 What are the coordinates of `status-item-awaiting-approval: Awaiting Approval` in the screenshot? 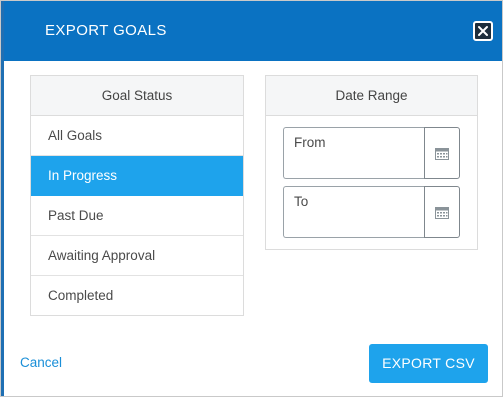 It's located at (137, 256).